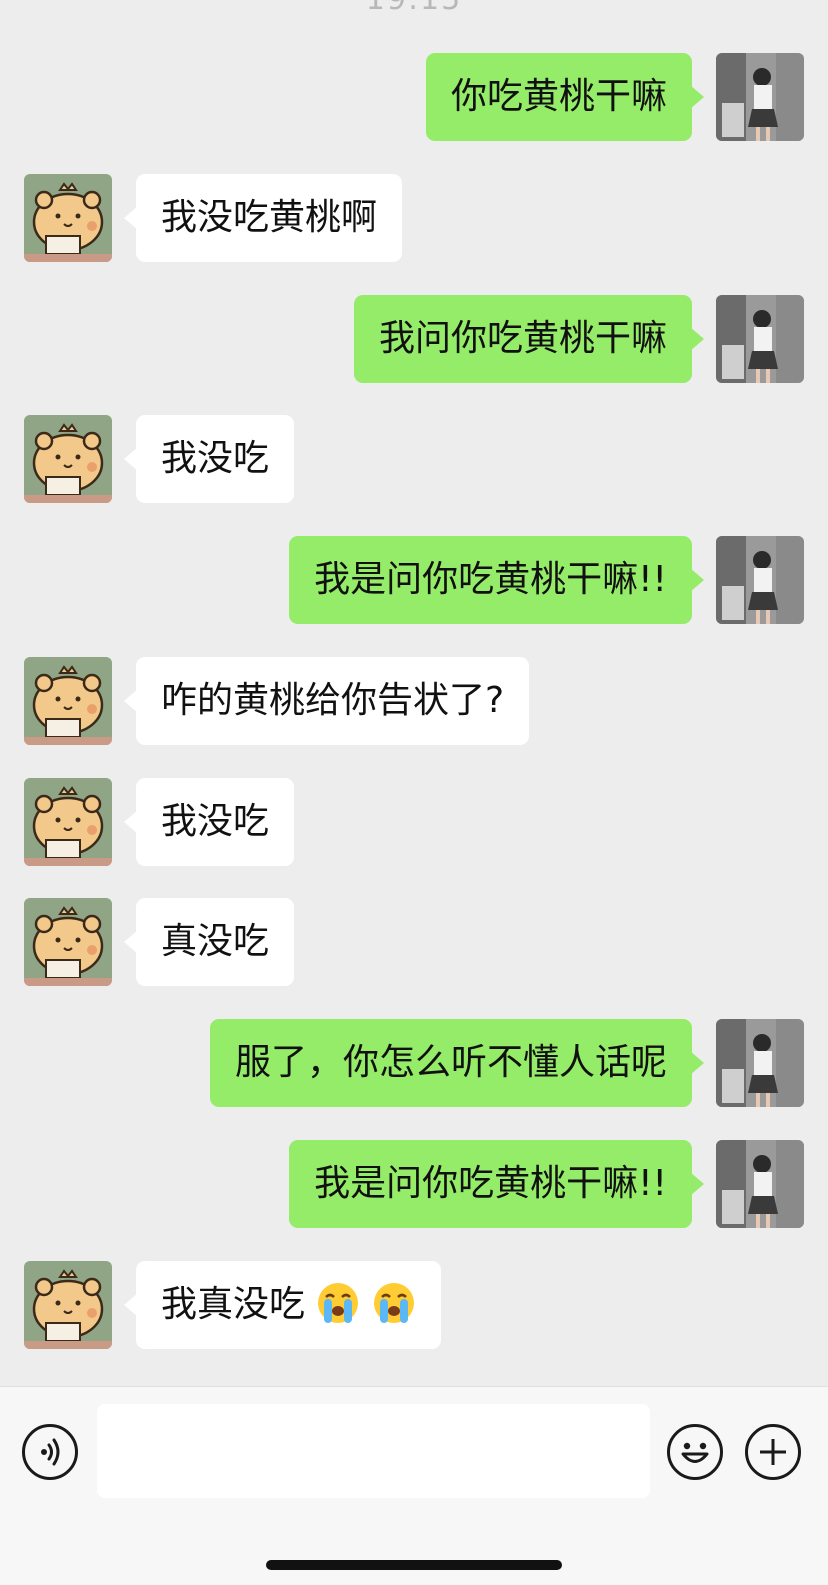 This screenshot has height=1585, width=828. Describe the element at coordinates (209, 942) in the screenshot. I see `message-bubble: 真没吃` at that location.